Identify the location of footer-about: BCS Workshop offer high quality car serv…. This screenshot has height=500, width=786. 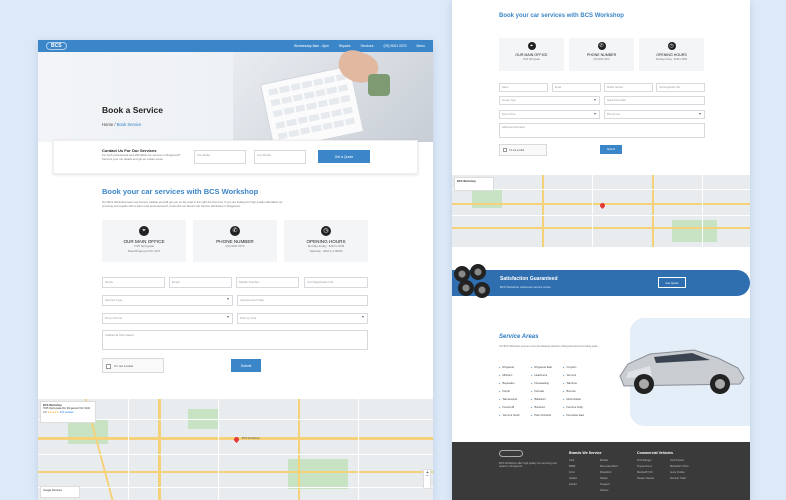
(528, 465).